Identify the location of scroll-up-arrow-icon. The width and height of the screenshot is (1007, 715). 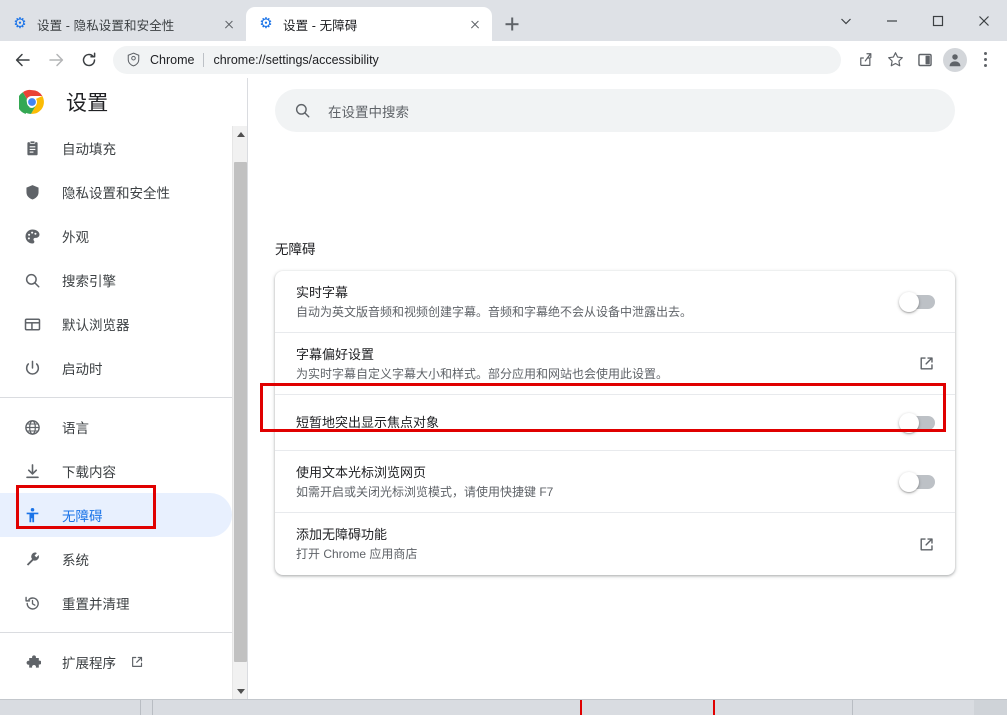
(240, 134).